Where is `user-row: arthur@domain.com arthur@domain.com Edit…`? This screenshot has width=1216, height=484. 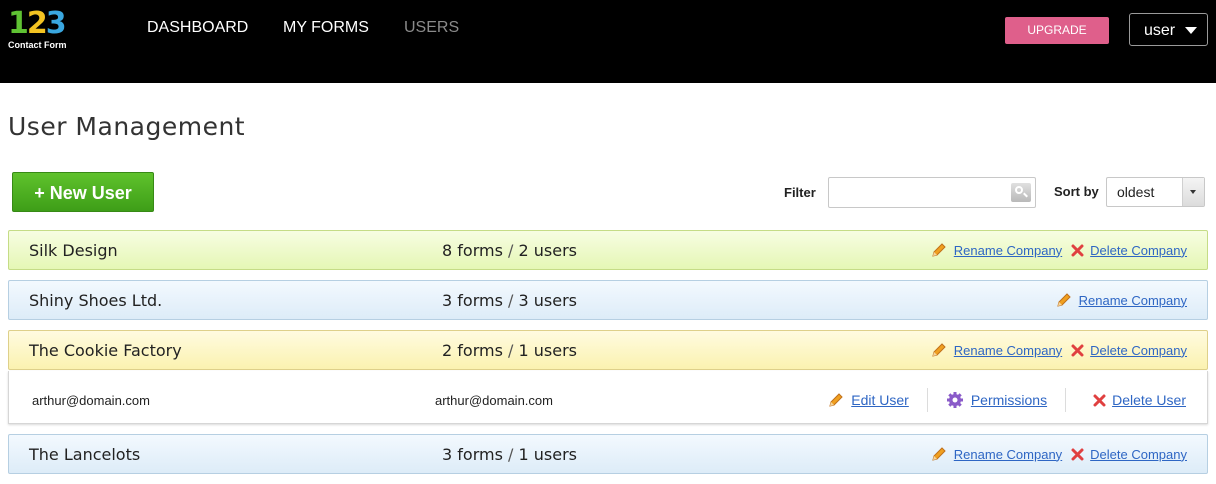 user-row: arthur@domain.com arthur@domain.com Edit… is located at coordinates (608, 397).